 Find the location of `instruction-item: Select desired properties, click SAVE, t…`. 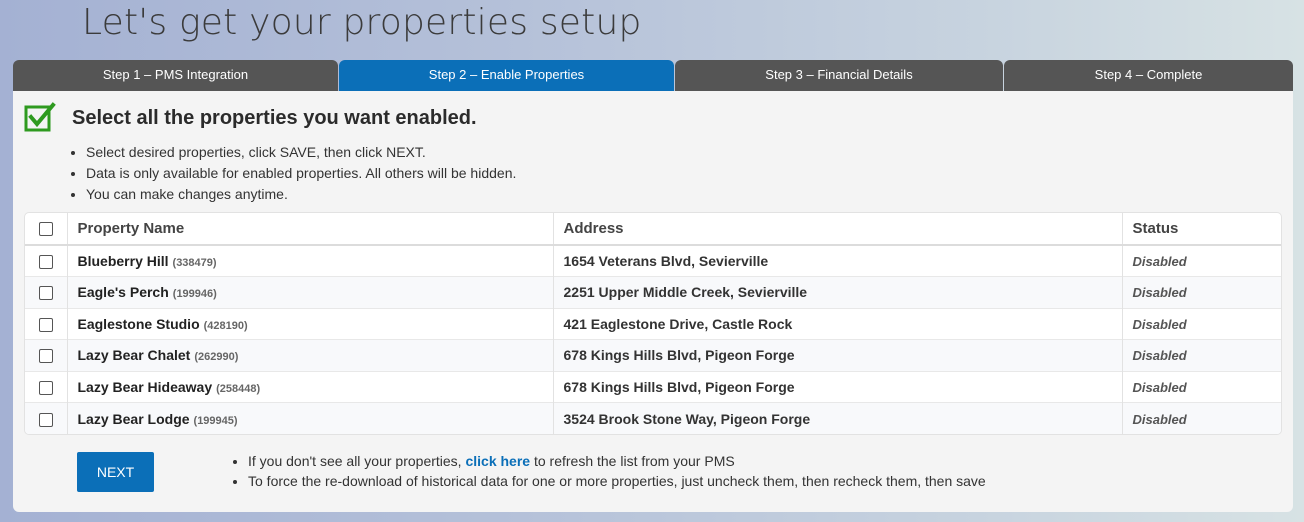

instruction-item: Select desired properties, click SAVE, t… is located at coordinates (301, 152).